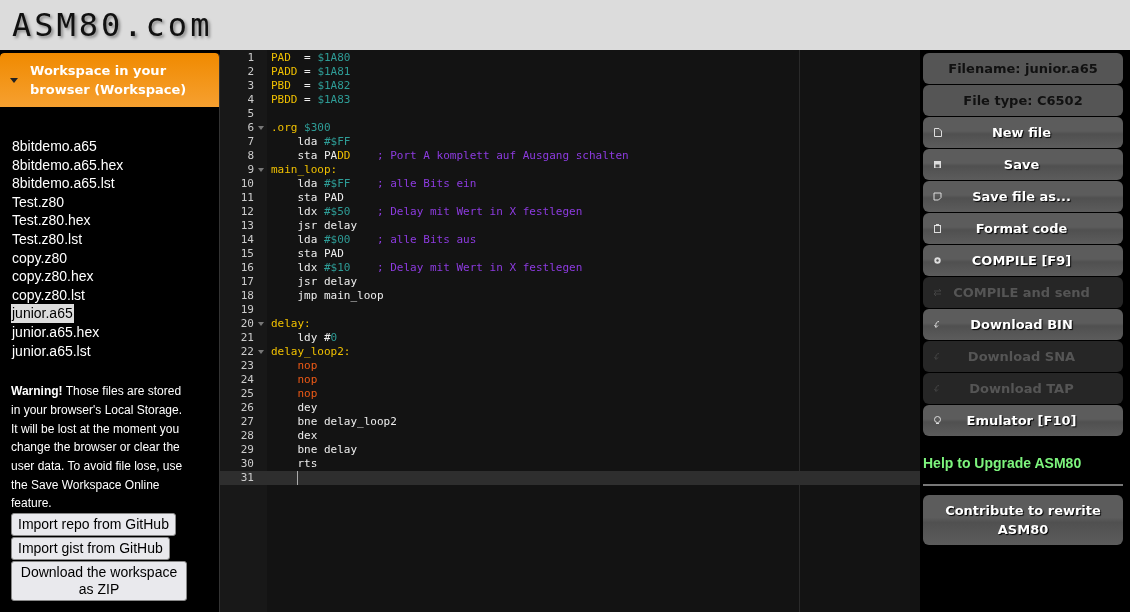 The width and height of the screenshot is (1130, 612). I want to click on code-line: dey, so click(307, 408).